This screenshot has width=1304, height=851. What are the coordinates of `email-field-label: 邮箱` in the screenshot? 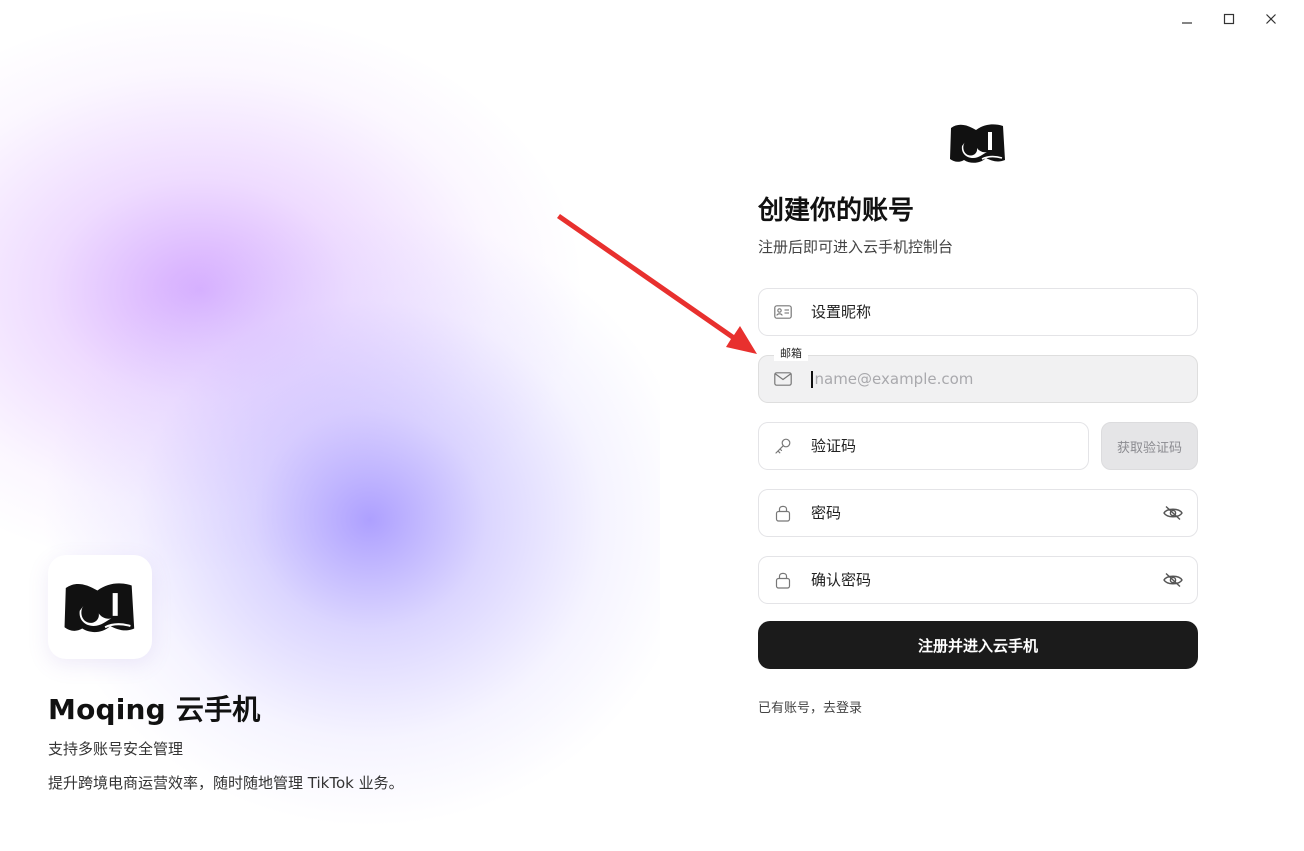 It's located at (791, 354).